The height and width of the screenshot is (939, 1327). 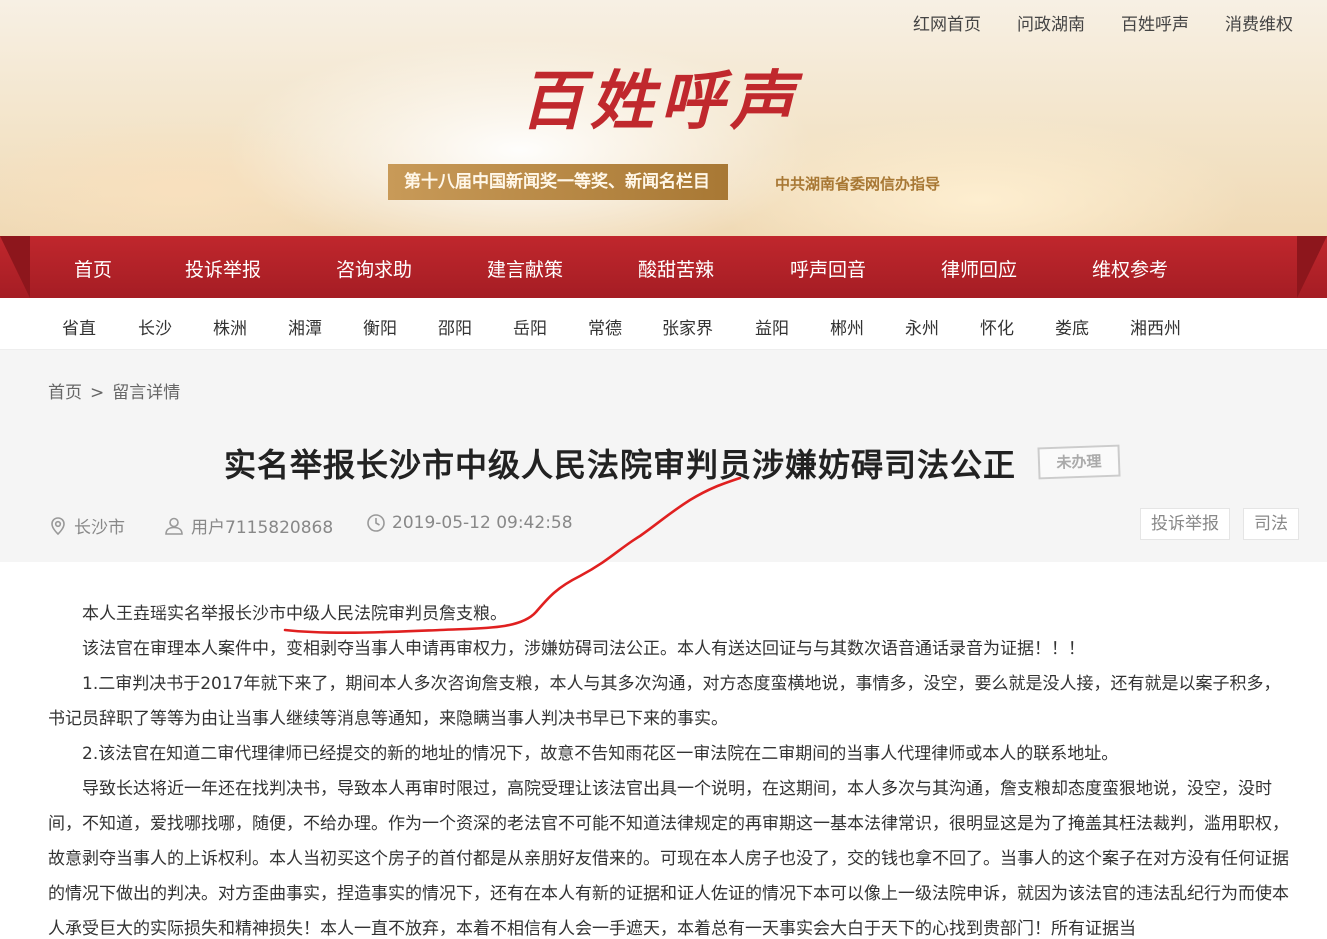 What do you see at coordinates (294, 614) in the screenshot?
I see `article-paragraph: 本人王垚瑶实名举报长沙市中级人民法院审判员詹支粮。` at bounding box center [294, 614].